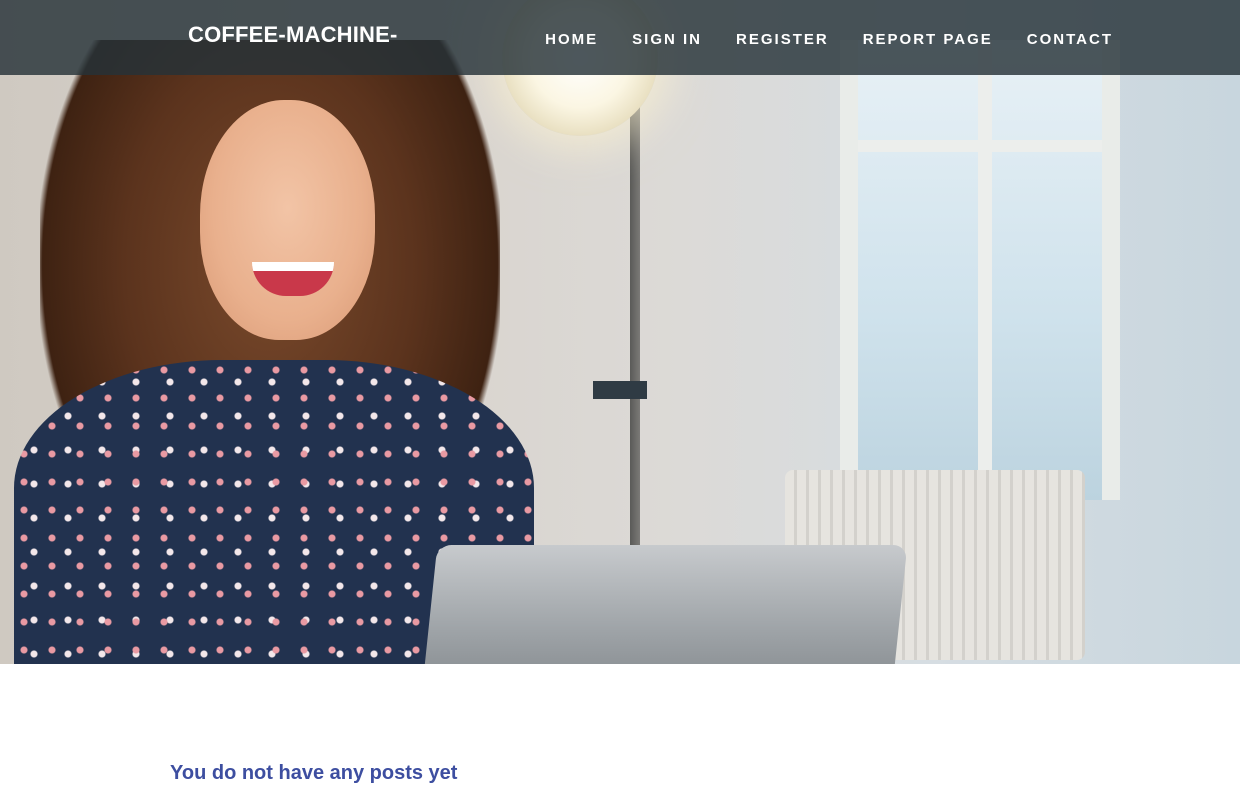 This screenshot has height=800, width=1240. I want to click on hero-photo-lamp-pole, so click(635, 340).